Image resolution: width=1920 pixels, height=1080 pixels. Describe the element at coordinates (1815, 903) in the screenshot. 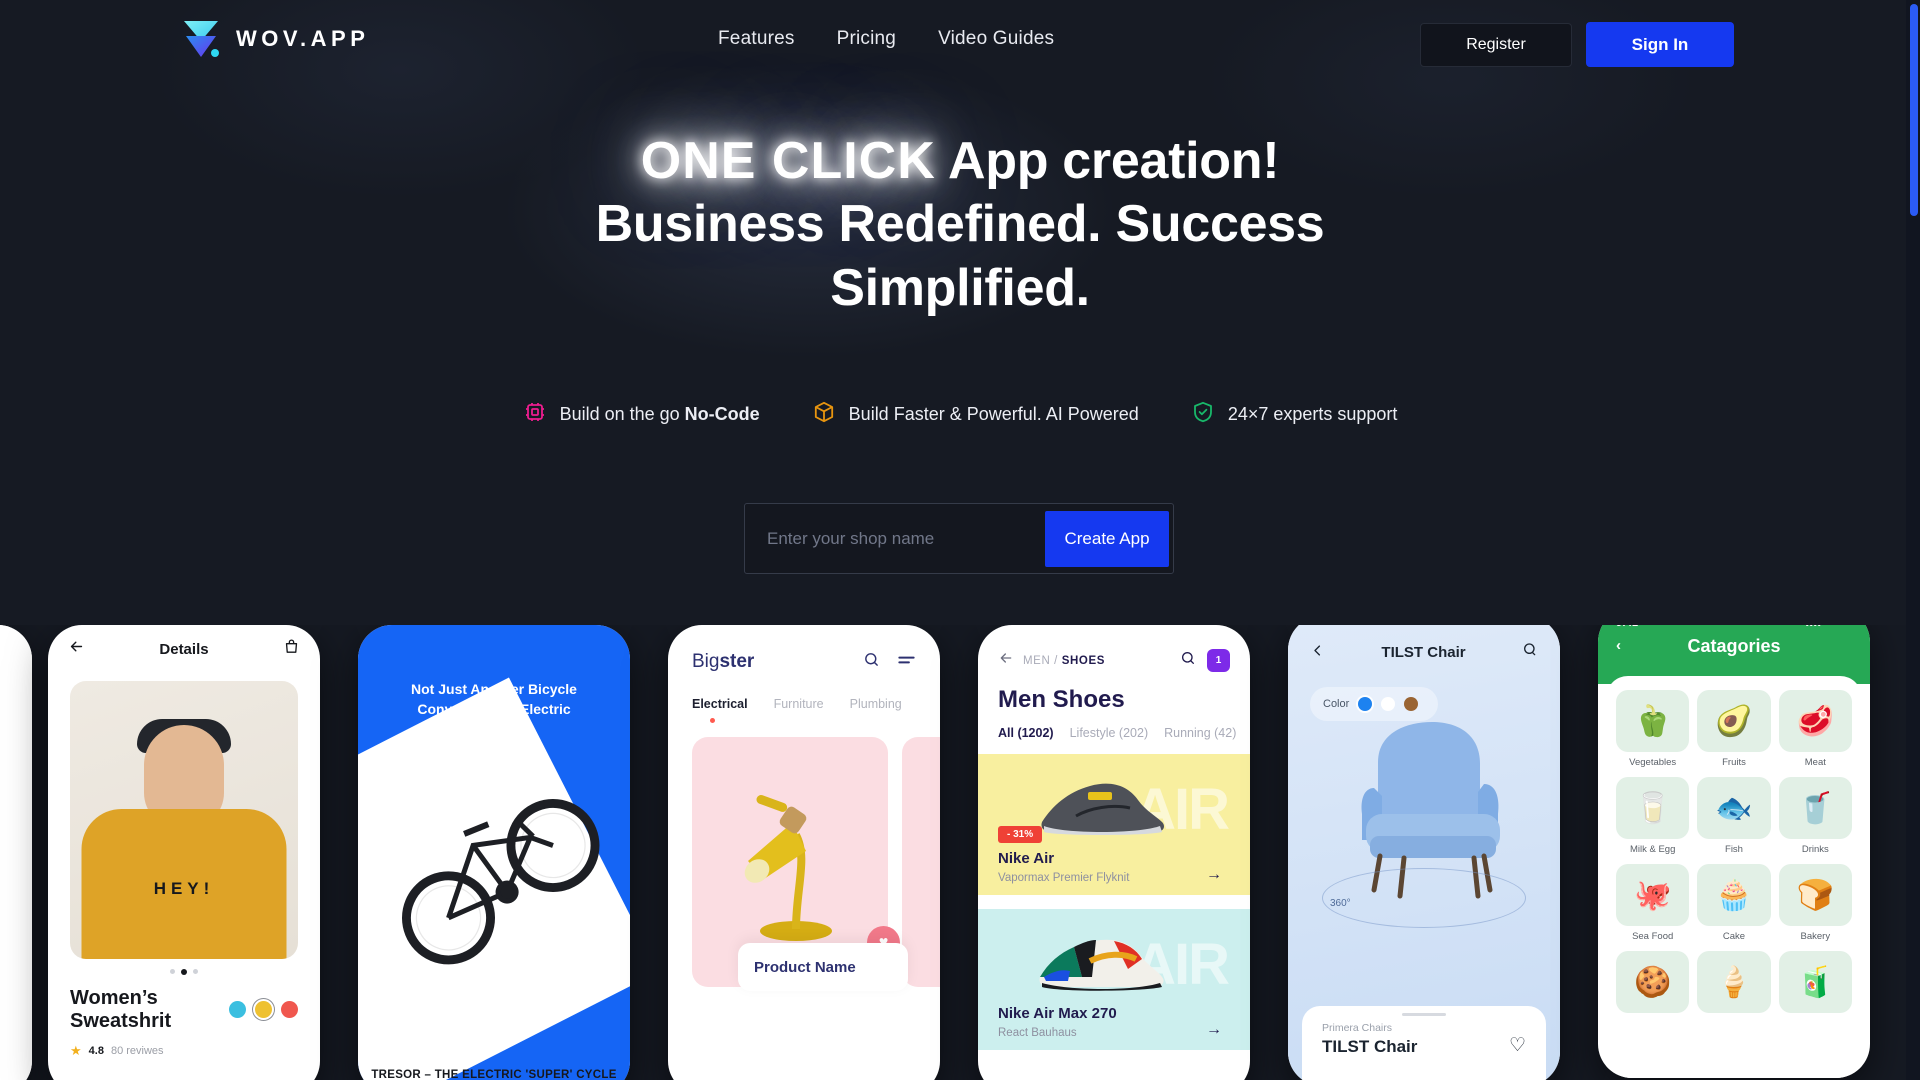

I see `category-cell: 🍞 Bakery` at that location.